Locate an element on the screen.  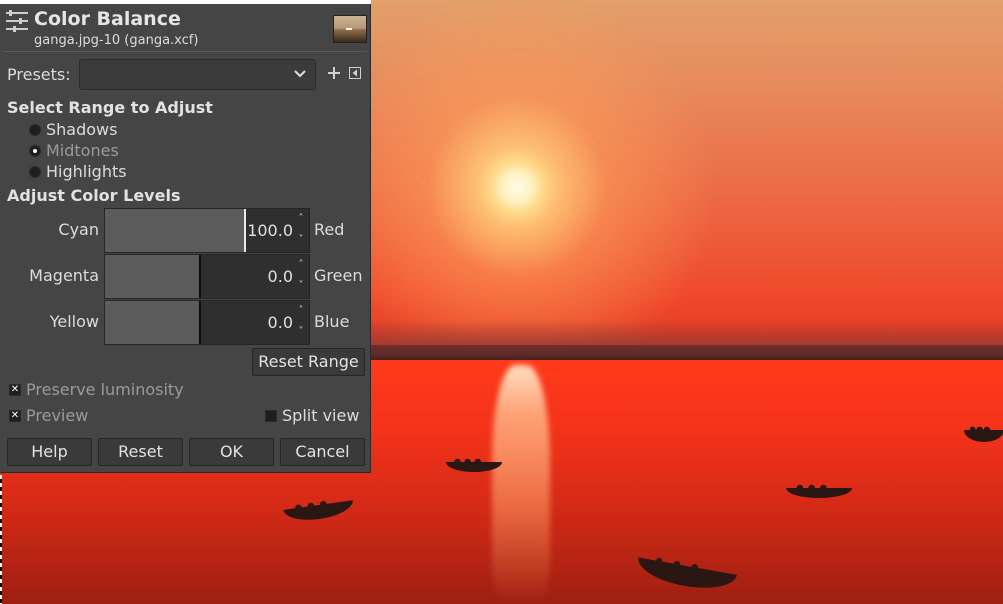
plus-icon is located at coordinates (334, 74).